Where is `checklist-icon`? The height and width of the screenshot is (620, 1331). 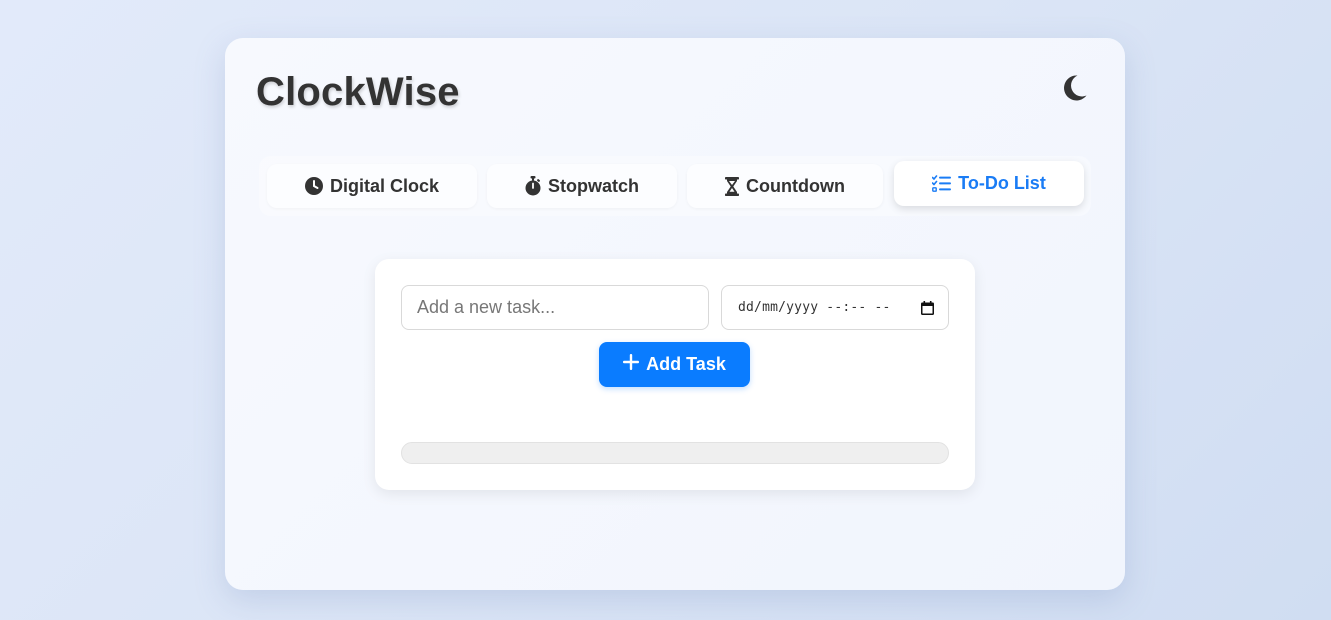
checklist-icon is located at coordinates (942, 183).